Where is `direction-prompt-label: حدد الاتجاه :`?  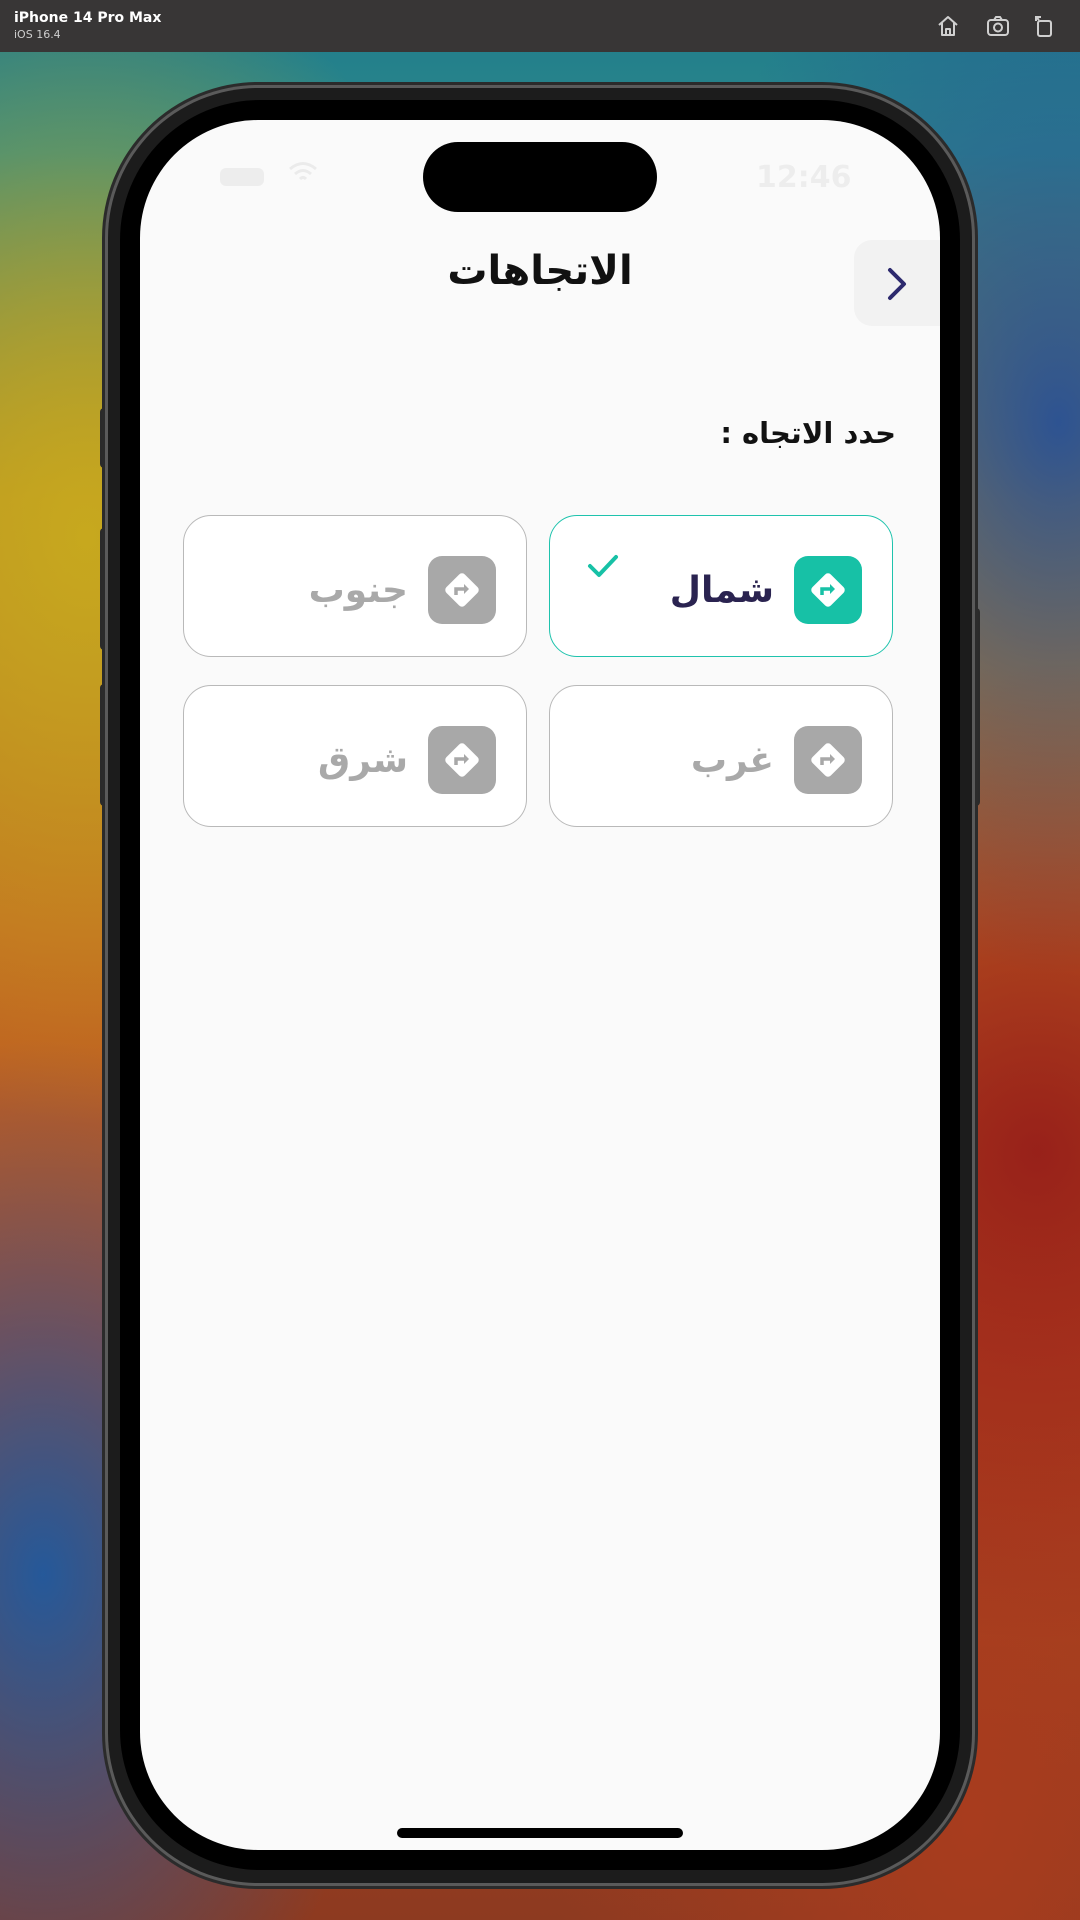 direction-prompt-label: حدد الاتجاه : is located at coordinates (808, 433).